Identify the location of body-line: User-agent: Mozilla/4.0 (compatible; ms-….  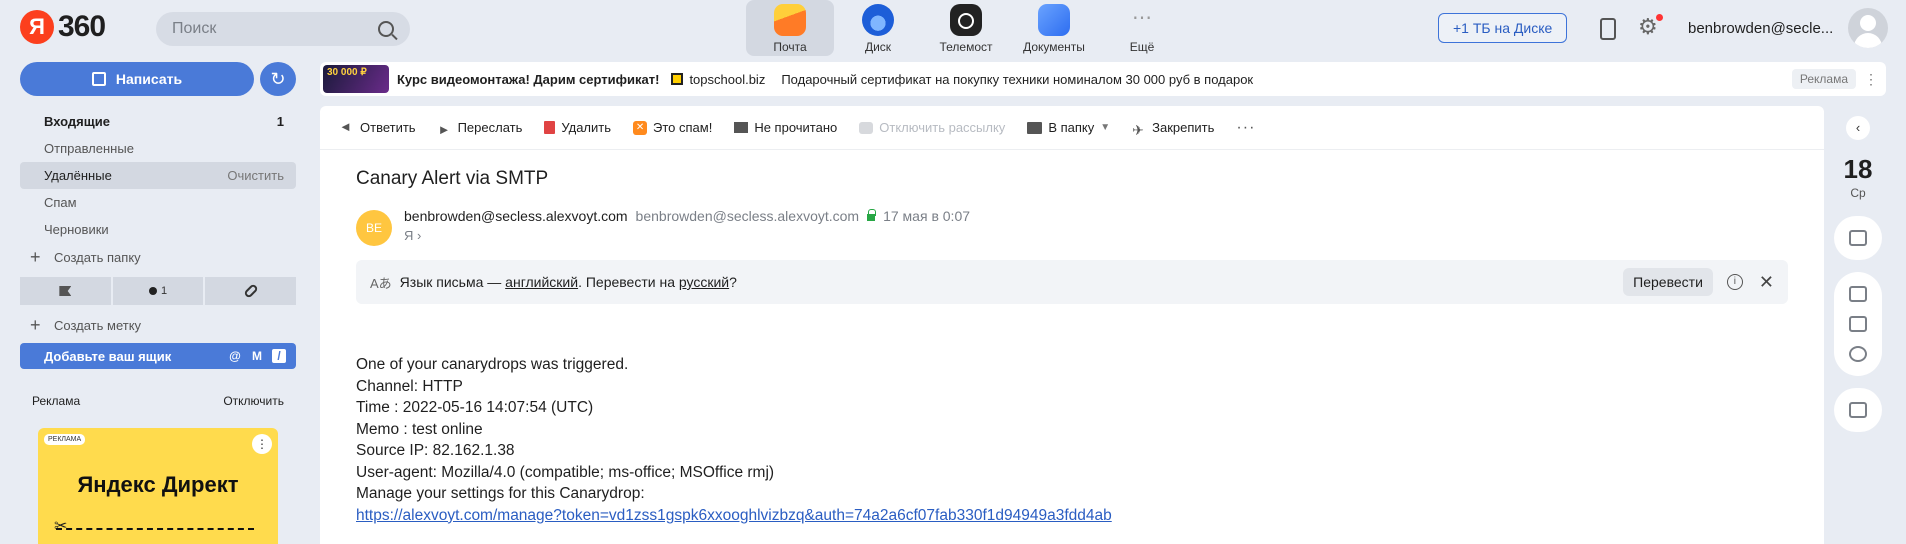
(565, 472).